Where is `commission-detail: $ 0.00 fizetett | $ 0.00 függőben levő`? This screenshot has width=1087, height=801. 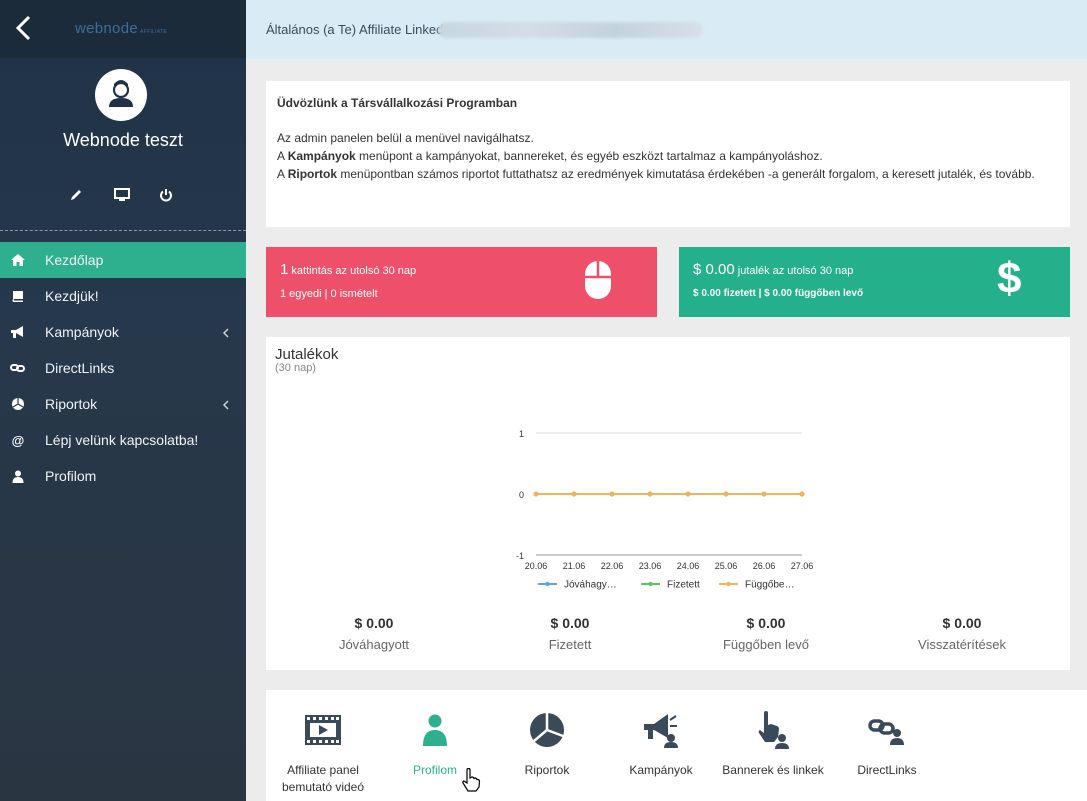 commission-detail: $ 0.00 fizetett | $ 0.00 függőben levő is located at coordinates (778, 293).